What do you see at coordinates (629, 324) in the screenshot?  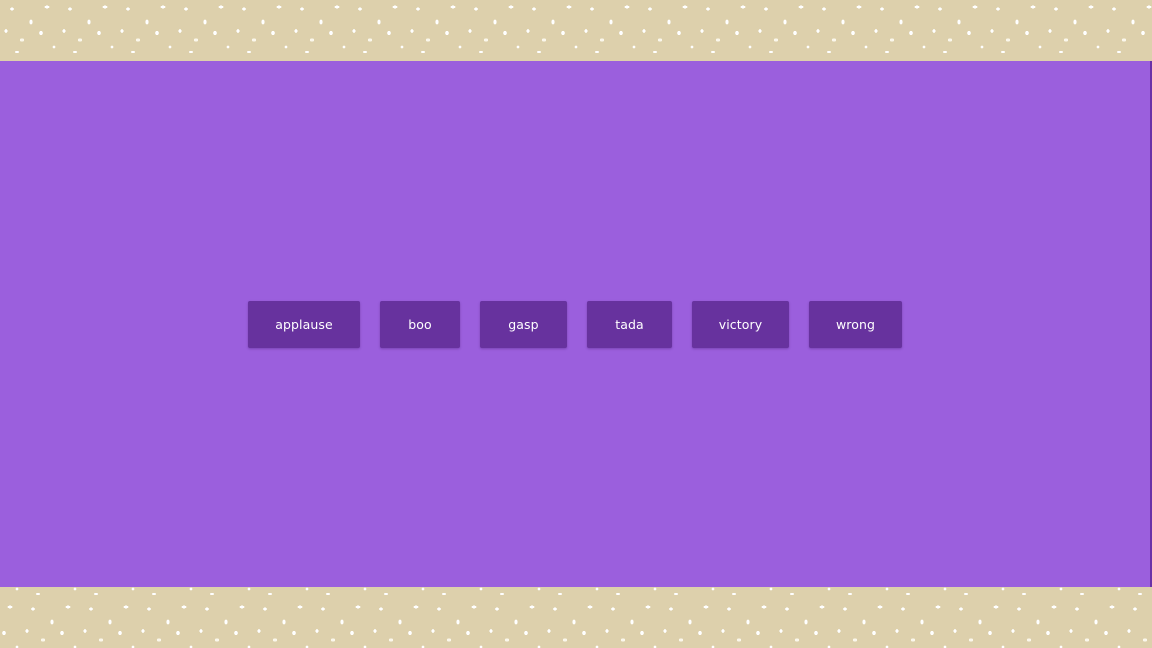 I see `tada-button: tada` at bounding box center [629, 324].